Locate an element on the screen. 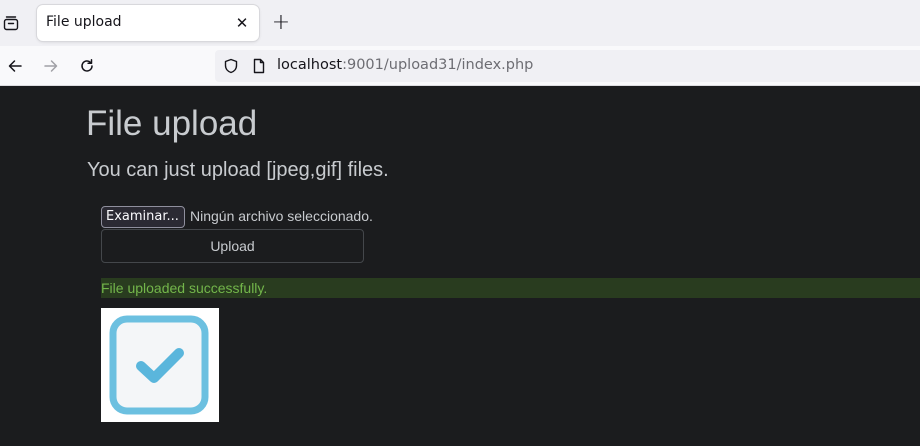  uploaded-image is located at coordinates (160, 365).